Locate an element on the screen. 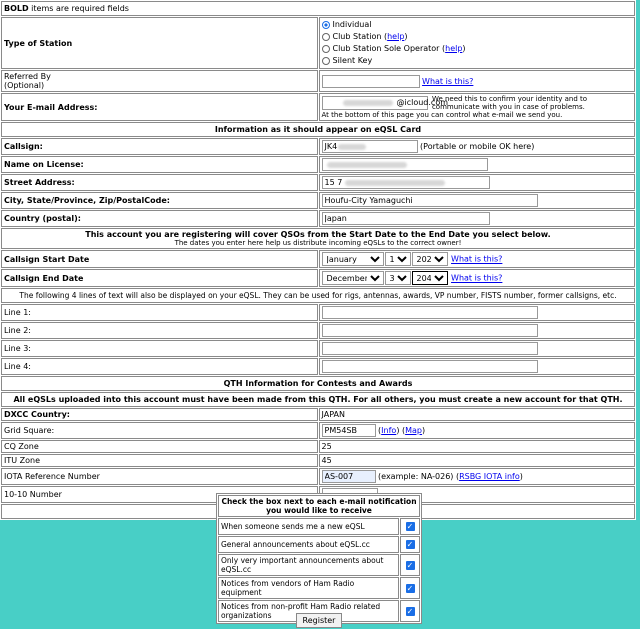 This screenshot has height=629, width=640. city-input is located at coordinates (429, 200).